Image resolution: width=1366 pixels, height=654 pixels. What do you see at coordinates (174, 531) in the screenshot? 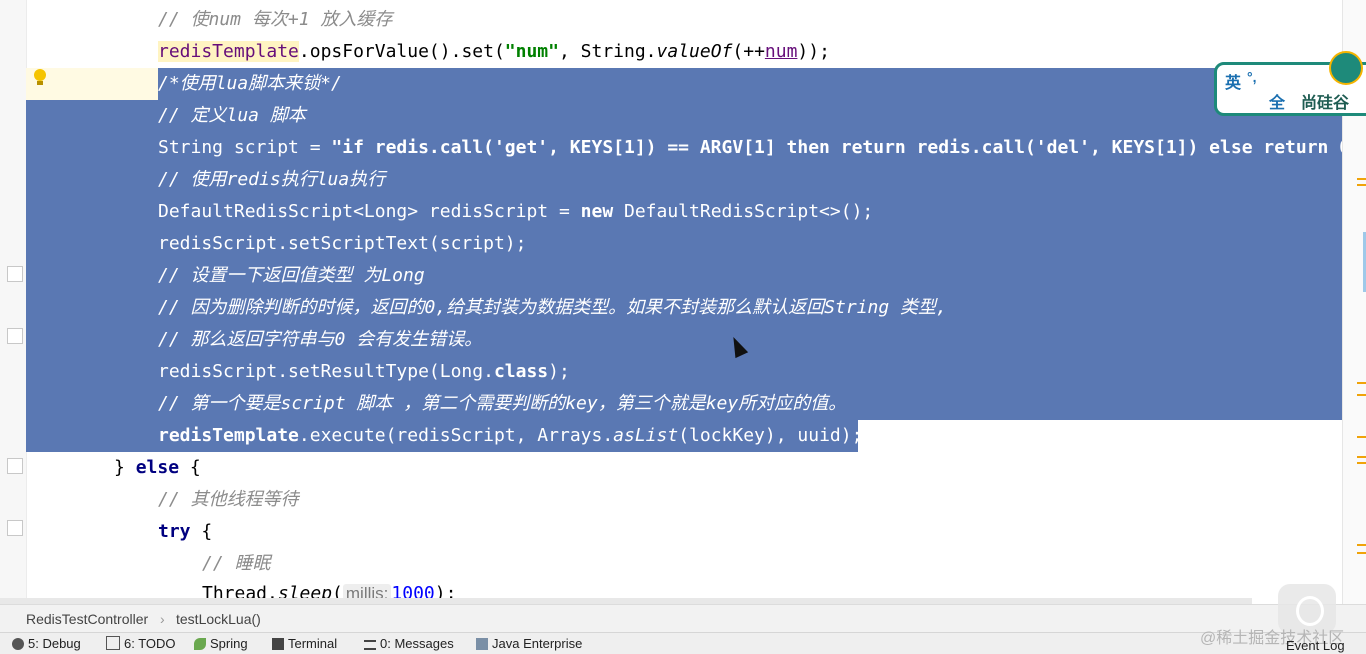
I see `code-keyword: try` at bounding box center [174, 531].